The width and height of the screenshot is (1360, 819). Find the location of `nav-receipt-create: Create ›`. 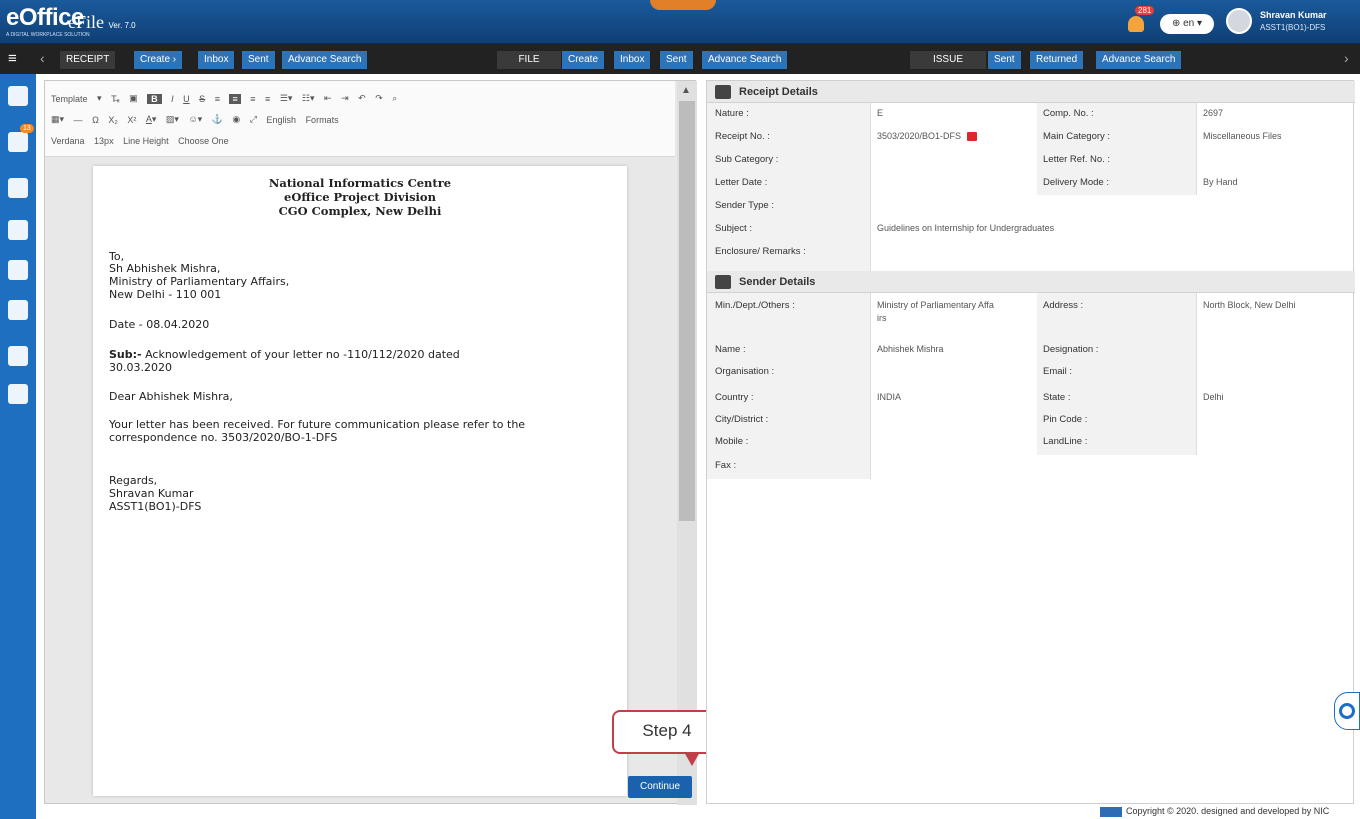

nav-receipt-create: Create › is located at coordinates (158, 60).